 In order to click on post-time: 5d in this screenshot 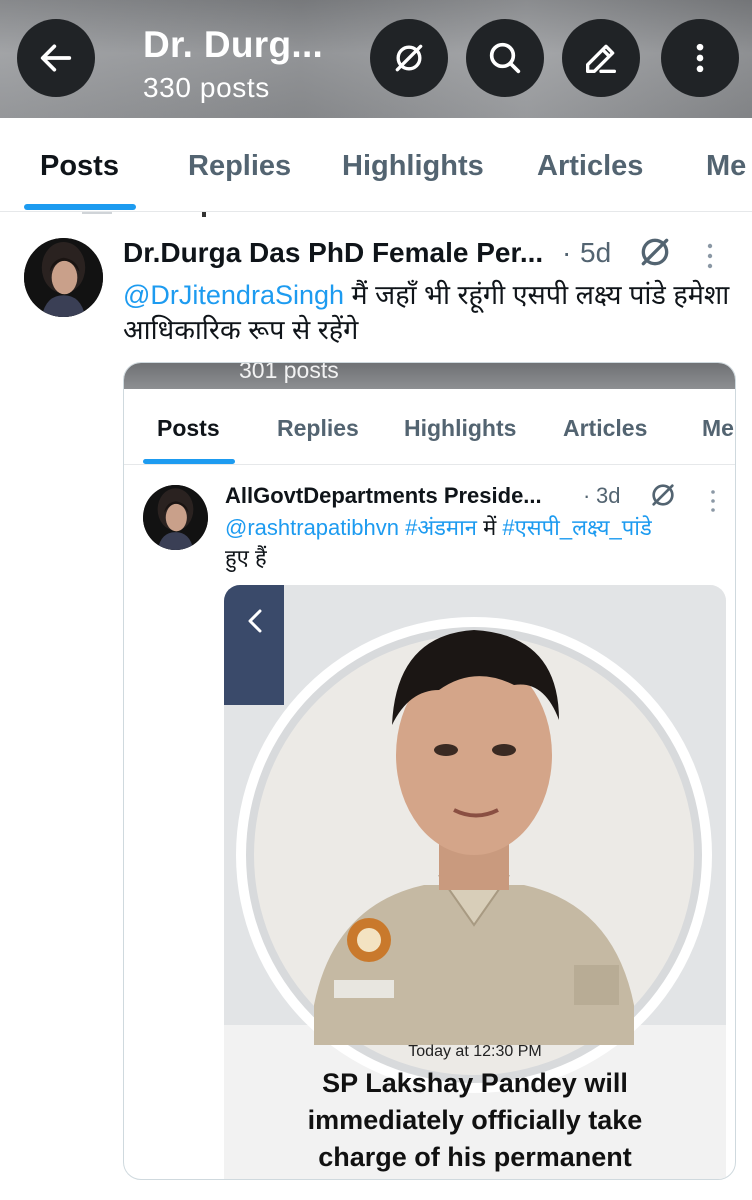, I will do `click(595, 253)`.